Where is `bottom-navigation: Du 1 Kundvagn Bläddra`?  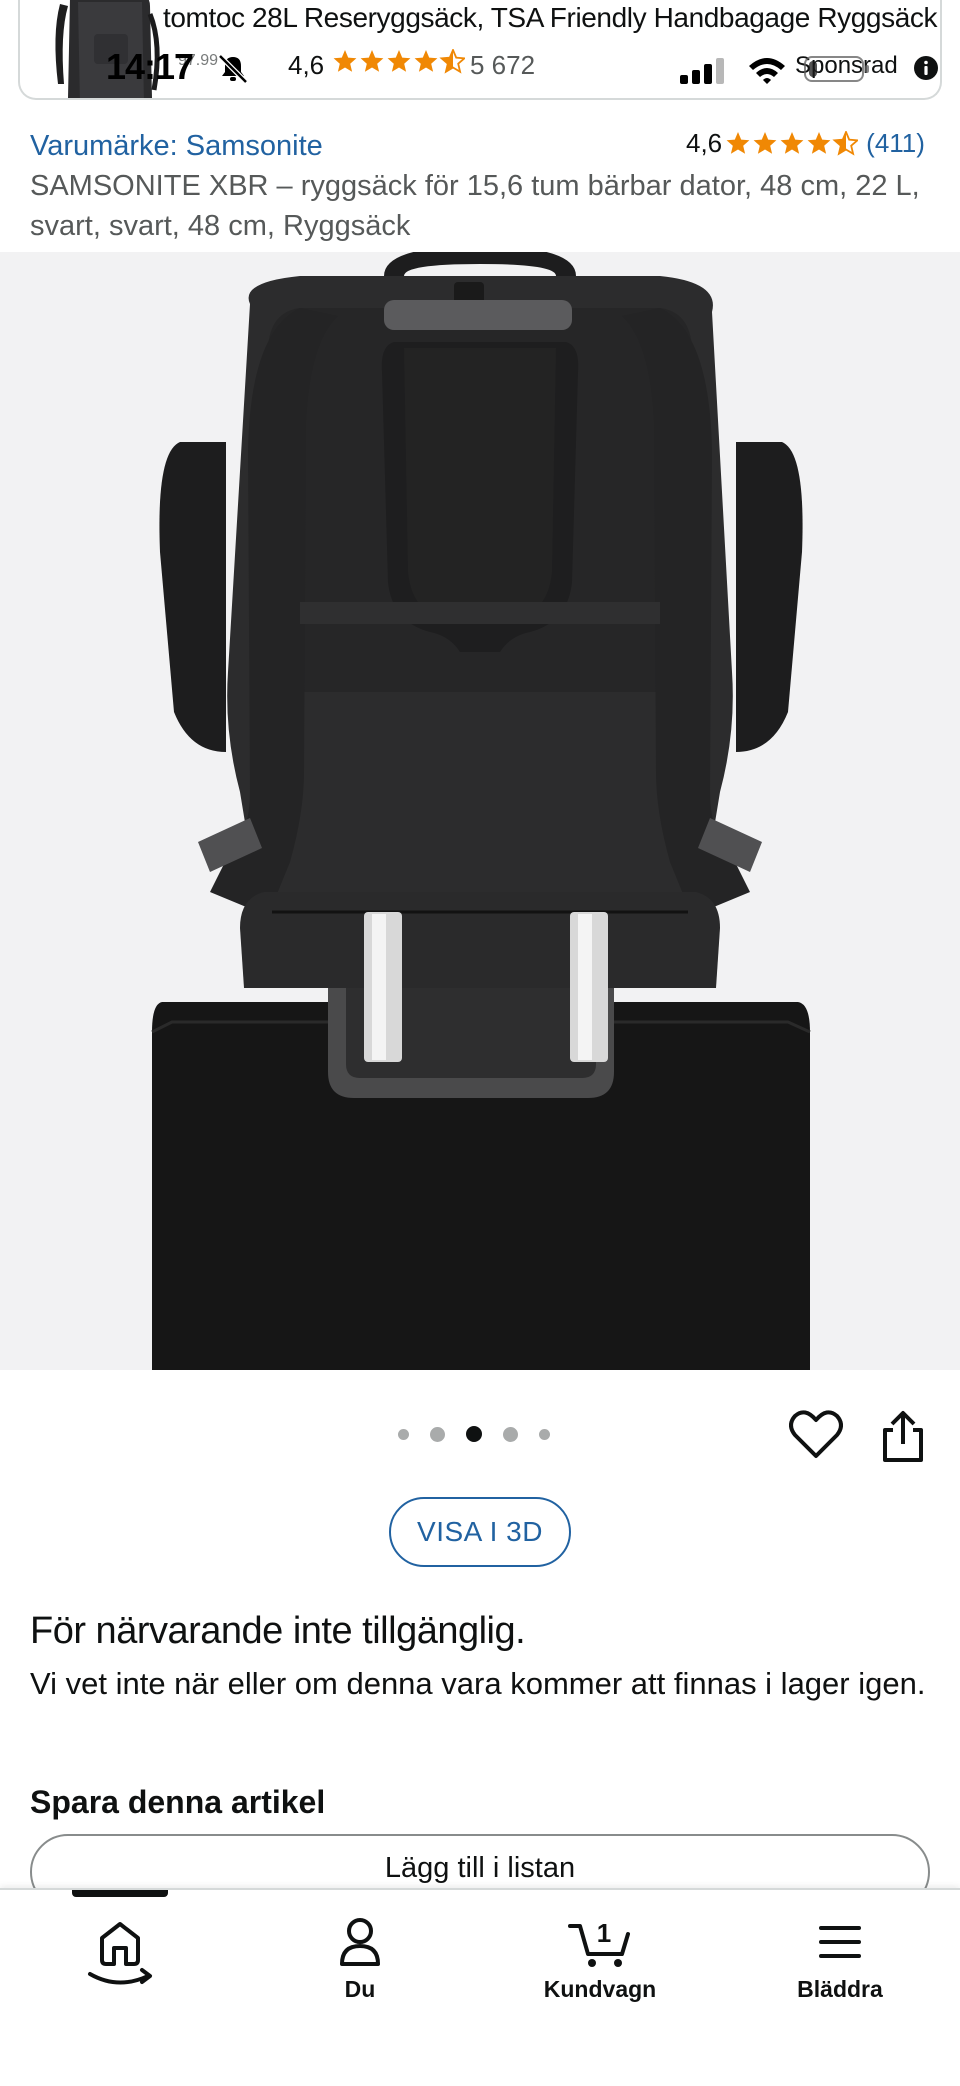 bottom-navigation: Du 1 Kundvagn Bläddra is located at coordinates (480, 1987).